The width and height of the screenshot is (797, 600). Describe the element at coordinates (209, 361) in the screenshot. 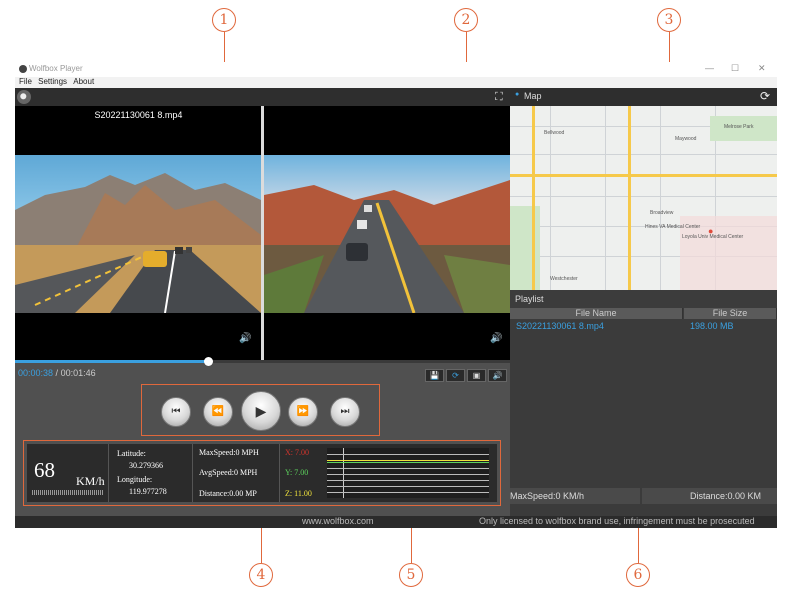

I see `progress-handle` at that location.